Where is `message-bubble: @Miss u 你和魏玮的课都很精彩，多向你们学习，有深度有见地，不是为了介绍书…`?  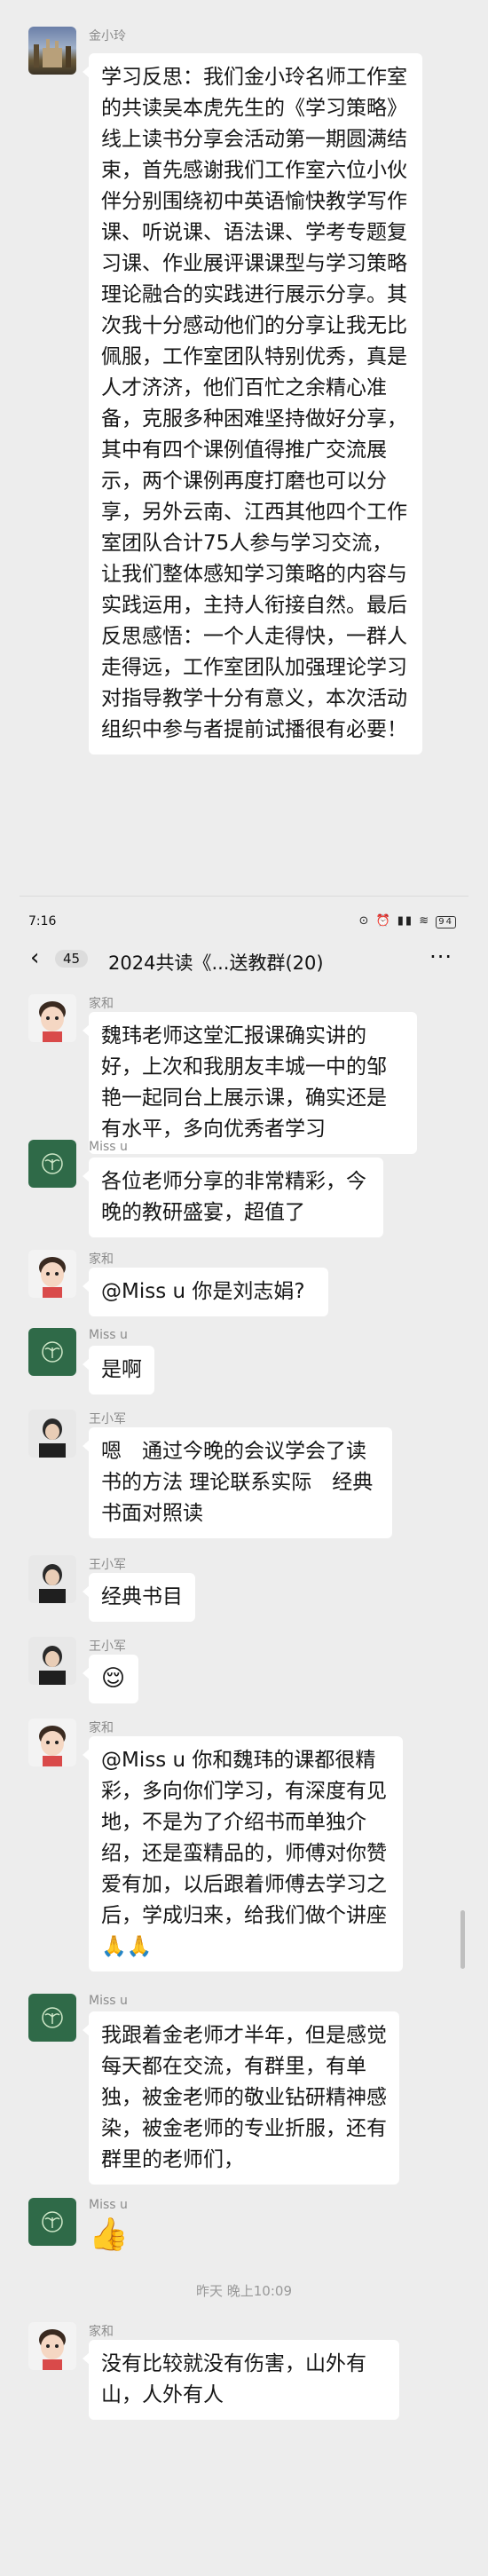
message-bubble: @Miss u 你和魏玮的课都很精彩，多向你们学习，有深度有见地，不是为了介绍书… is located at coordinates (243, 1854).